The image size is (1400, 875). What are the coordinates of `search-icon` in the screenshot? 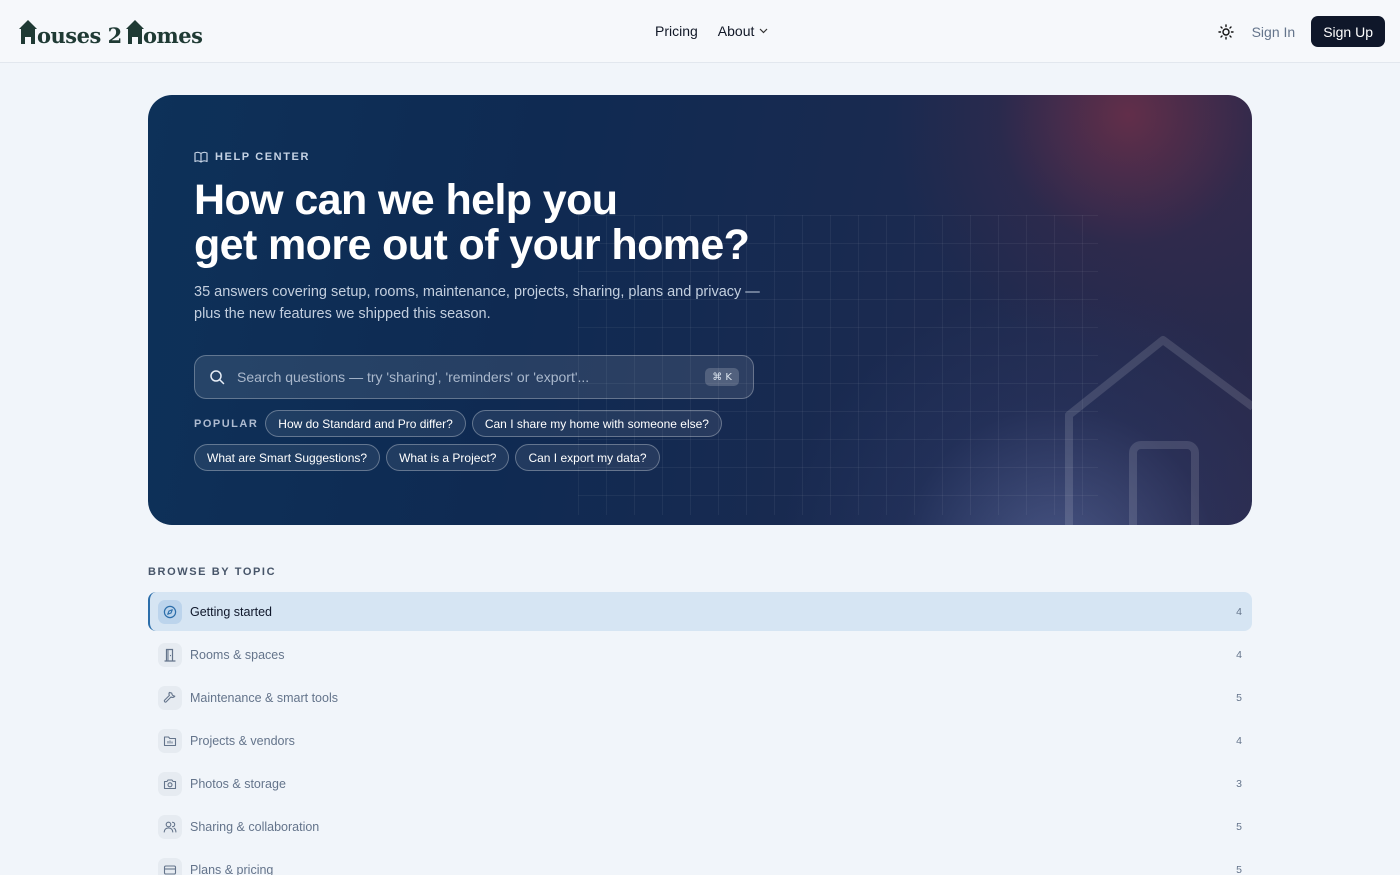 It's located at (217, 377).